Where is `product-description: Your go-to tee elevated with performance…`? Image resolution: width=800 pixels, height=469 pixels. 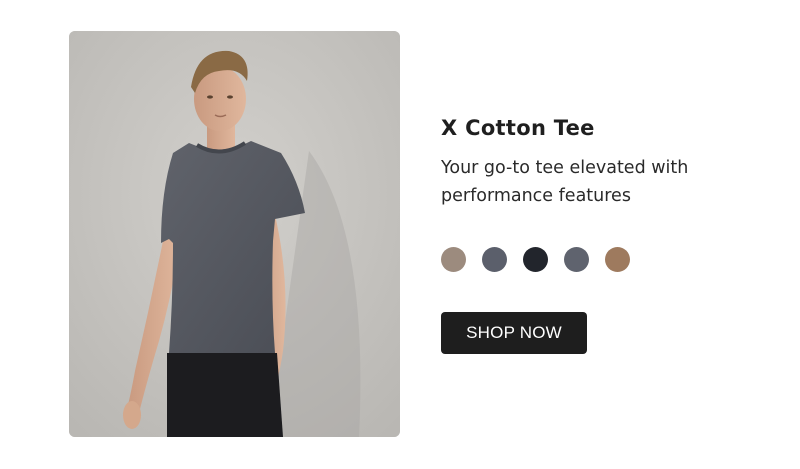 product-description: Your go-to tee elevated with performance… is located at coordinates (565, 182).